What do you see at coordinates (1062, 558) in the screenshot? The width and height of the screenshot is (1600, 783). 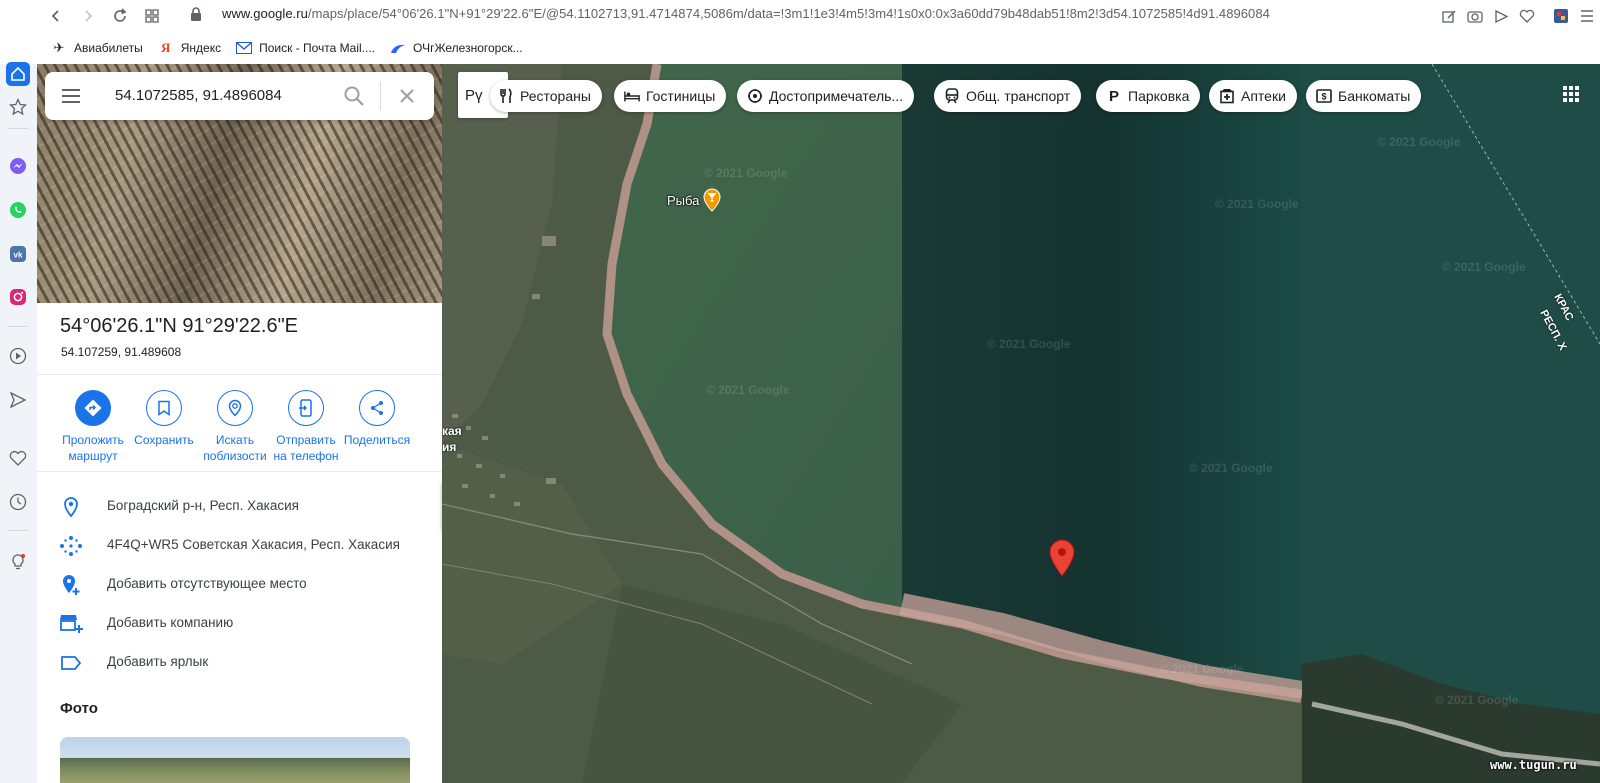 I see `location-pin-marker` at bounding box center [1062, 558].